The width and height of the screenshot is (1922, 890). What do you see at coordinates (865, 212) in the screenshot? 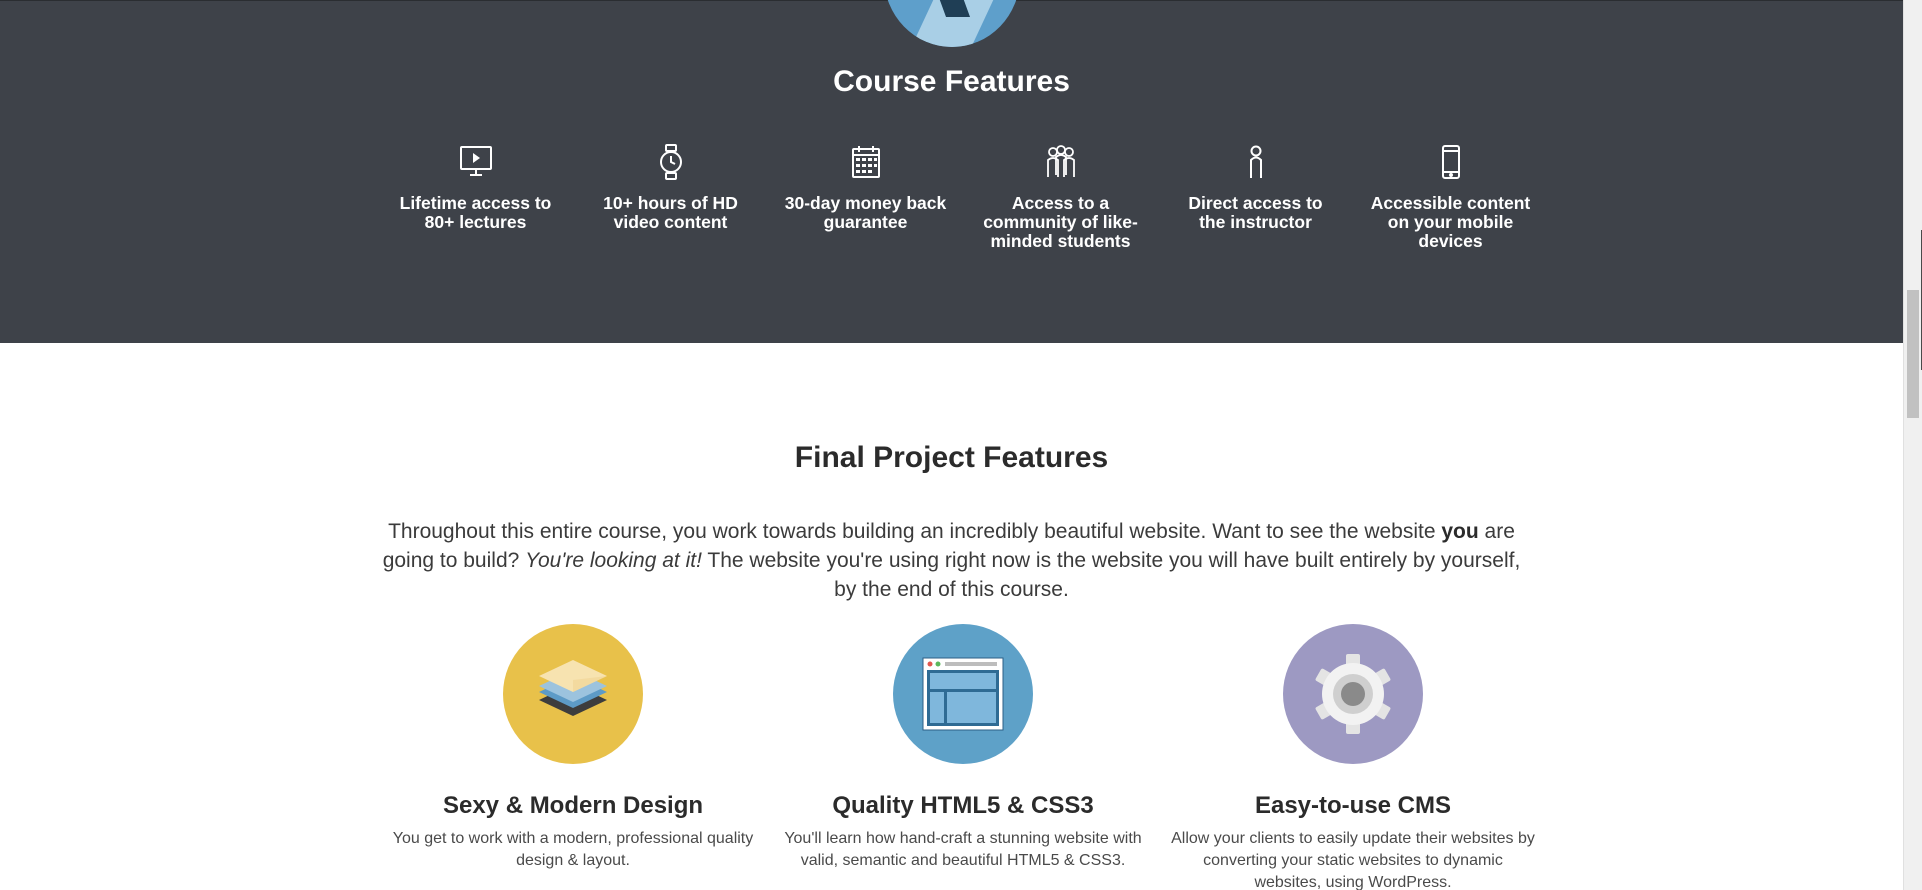
I see `feature-label: 30-day money back guarantee` at bounding box center [865, 212].